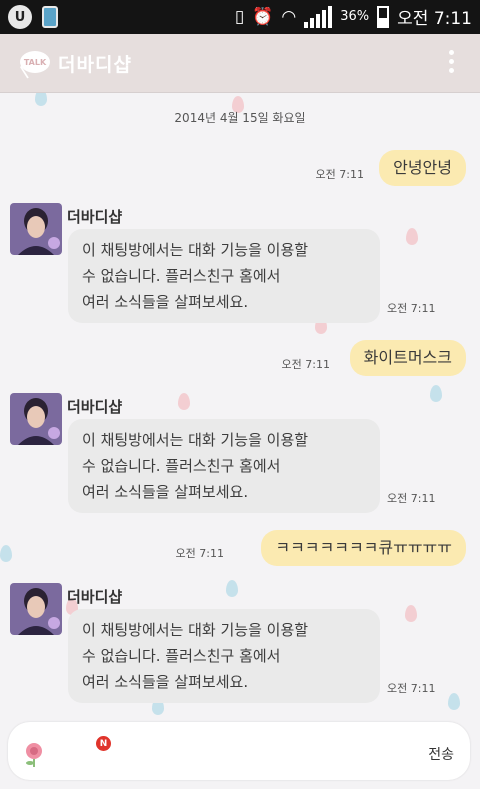 This screenshot has width=480, height=789. I want to click on chat-header: 〈 TALK 더바디샵, so click(240, 63).